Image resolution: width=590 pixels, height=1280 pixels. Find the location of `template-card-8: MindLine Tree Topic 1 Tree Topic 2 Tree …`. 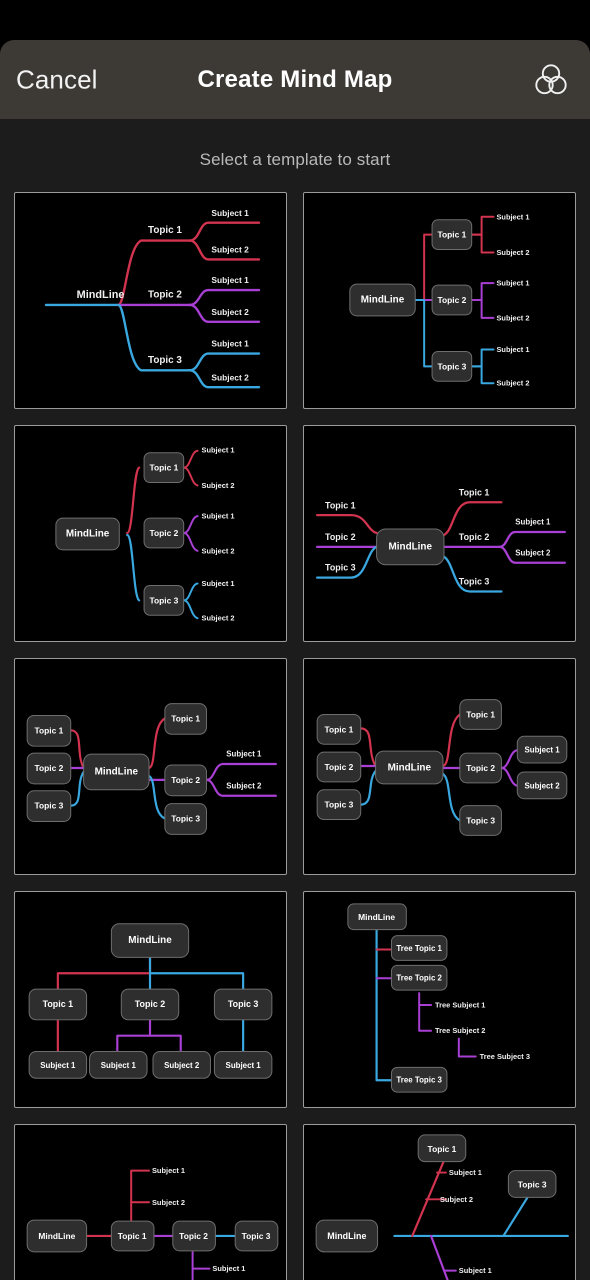

template-card-8: MindLine Tree Topic 1 Tree Topic 2 Tree … is located at coordinates (439, 999).